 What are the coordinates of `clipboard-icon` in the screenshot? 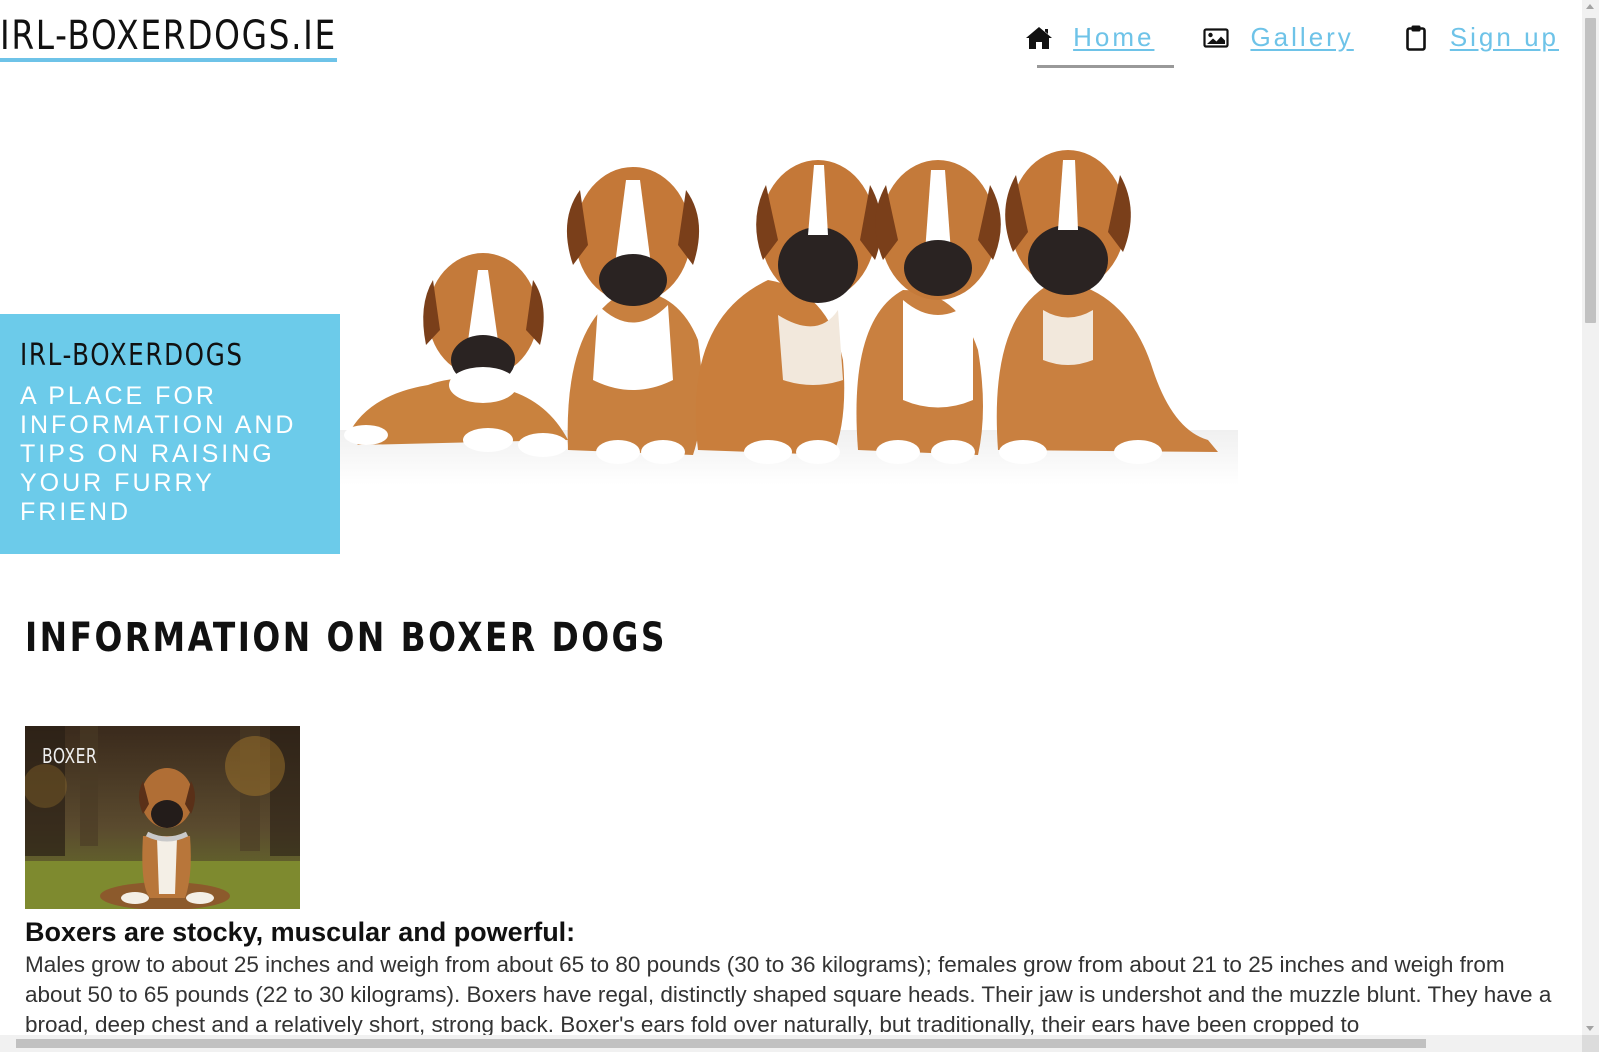 It's located at (1416, 38).